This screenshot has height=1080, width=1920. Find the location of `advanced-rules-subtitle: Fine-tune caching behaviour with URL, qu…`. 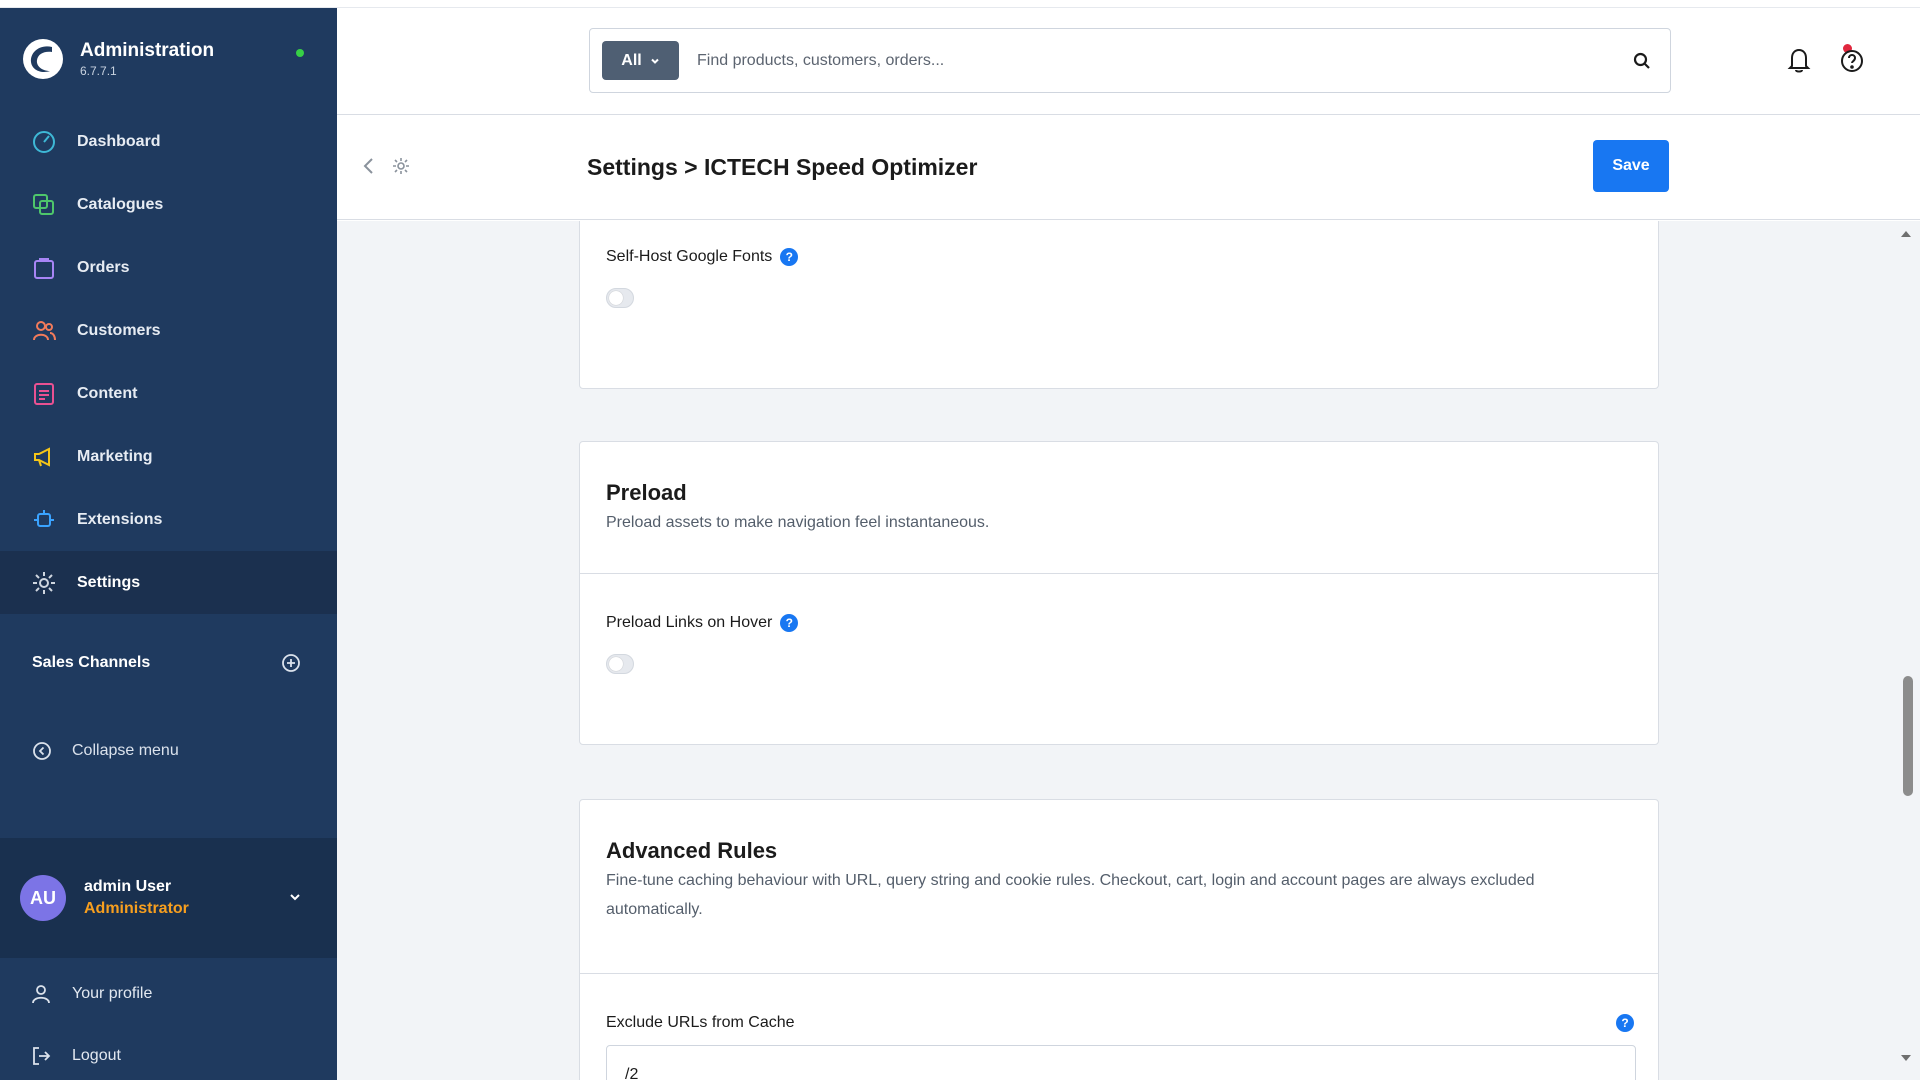

advanced-rules-subtitle: Fine-tune caching behaviour with URL, qu… is located at coordinates (1070, 895).